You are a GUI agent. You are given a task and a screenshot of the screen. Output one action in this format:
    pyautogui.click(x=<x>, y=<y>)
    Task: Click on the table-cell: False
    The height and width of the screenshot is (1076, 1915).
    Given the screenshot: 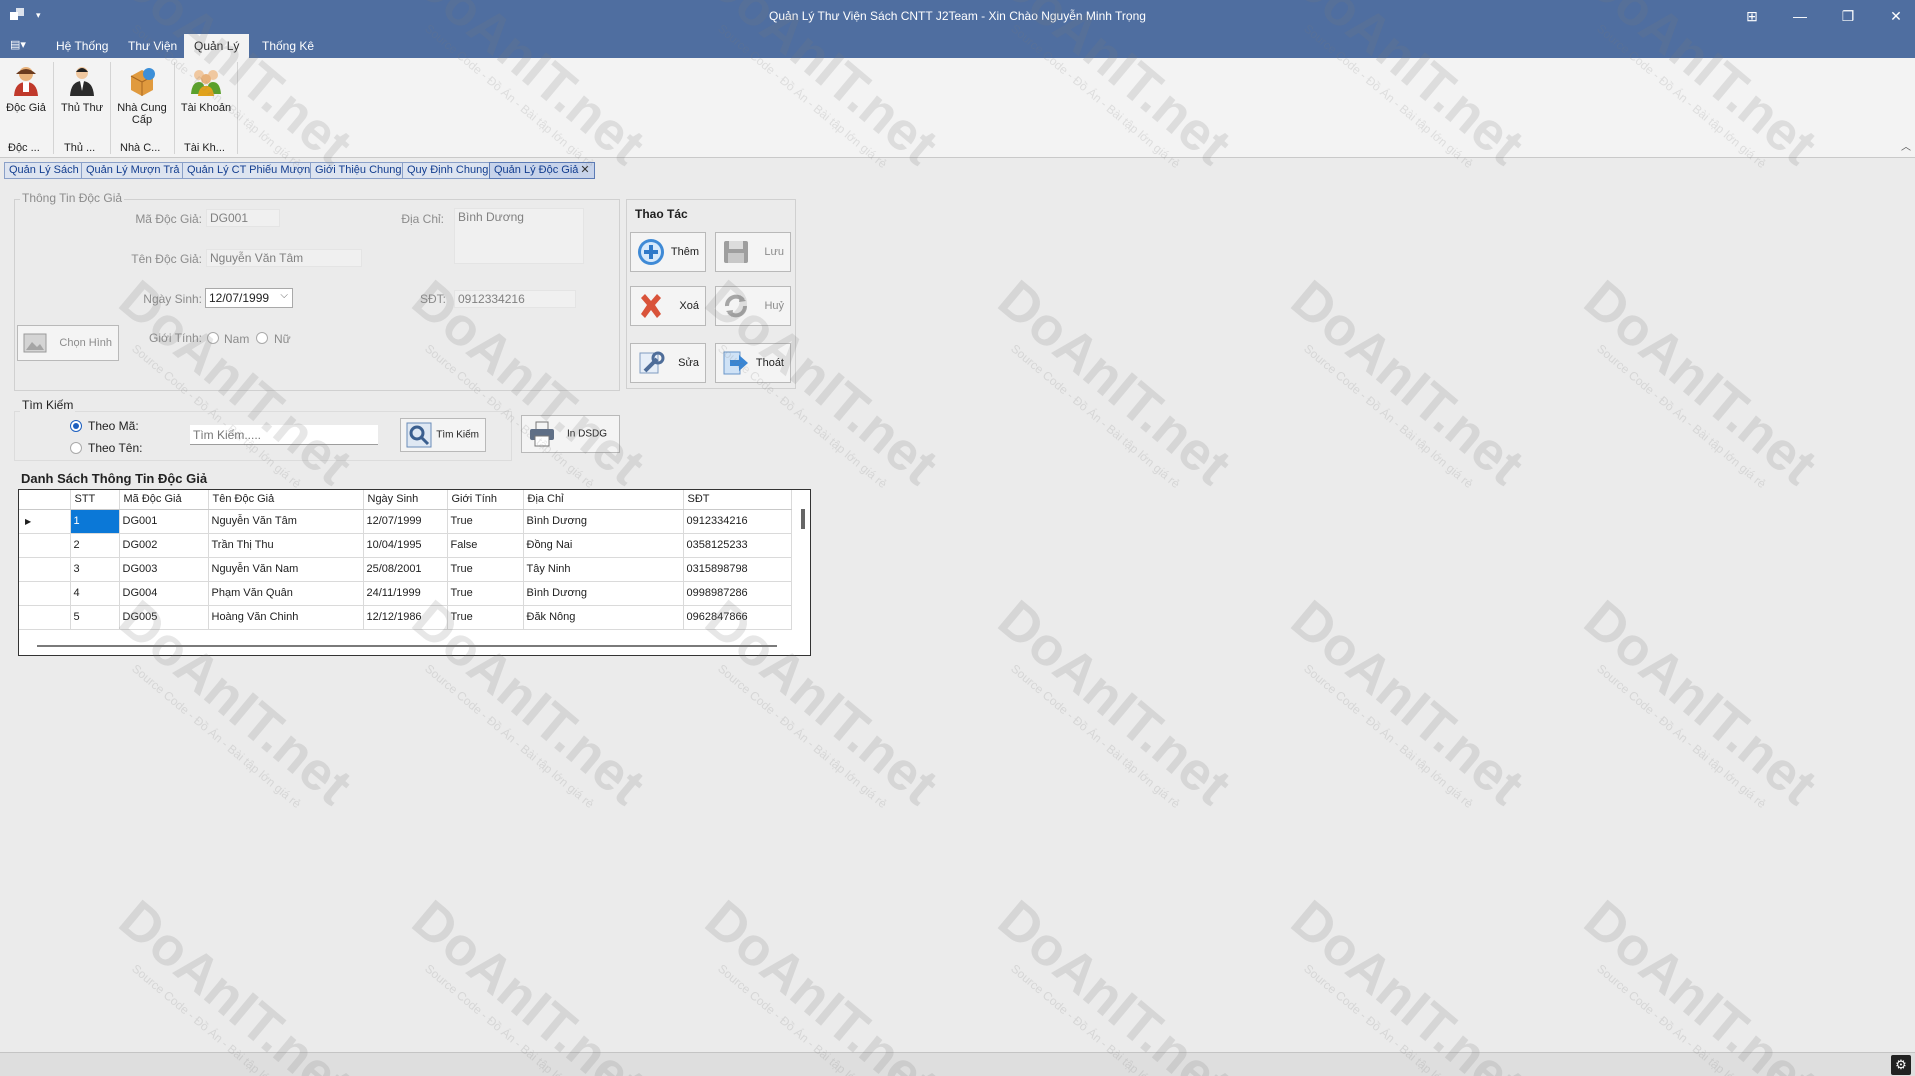 What is the action you would take?
    pyautogui.click(x=485, y=545)
    